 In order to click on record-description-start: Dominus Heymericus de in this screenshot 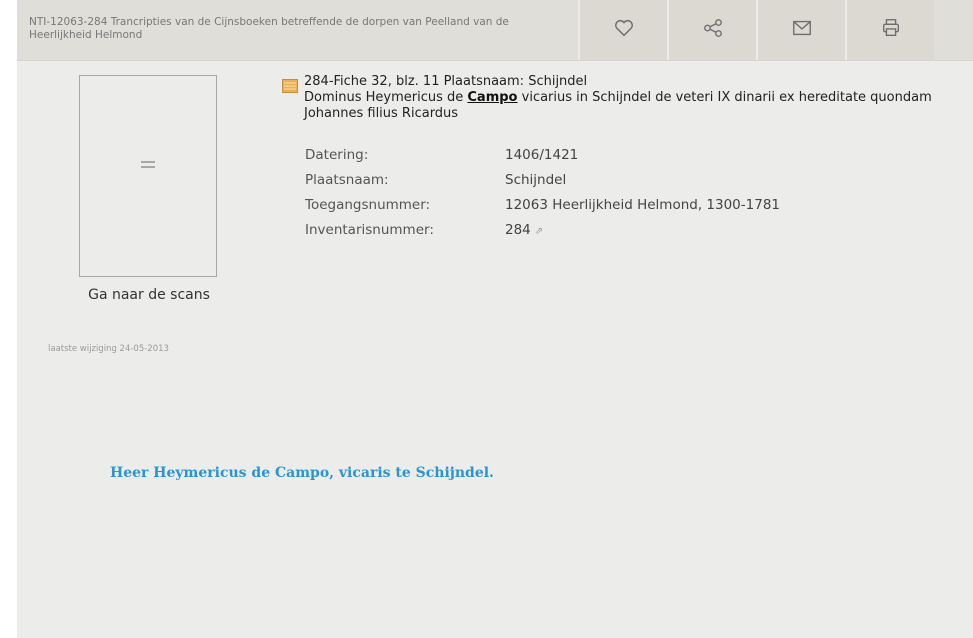, I will do `click(386, 97)`.